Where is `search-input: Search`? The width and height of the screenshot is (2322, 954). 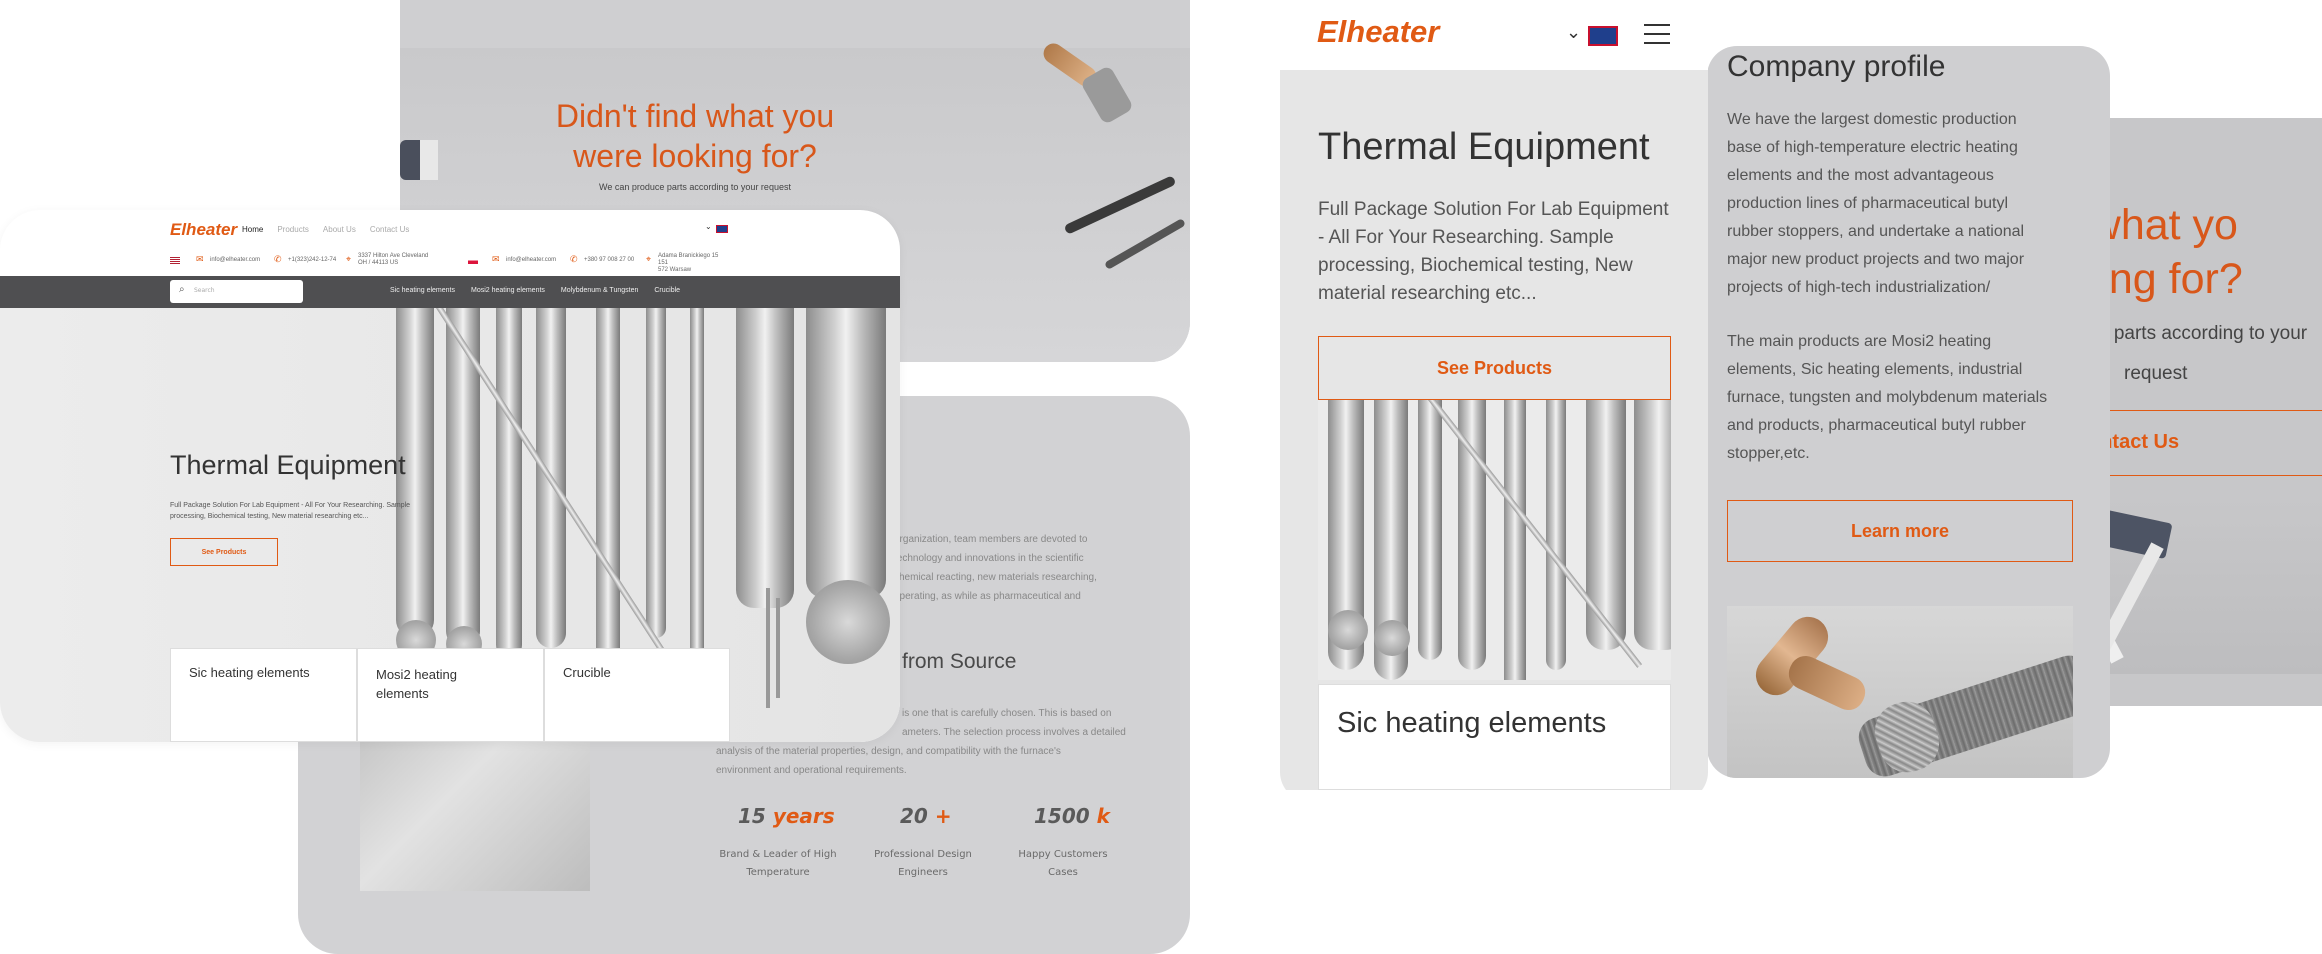
search-input: Search is located at coordinates (204, 290).